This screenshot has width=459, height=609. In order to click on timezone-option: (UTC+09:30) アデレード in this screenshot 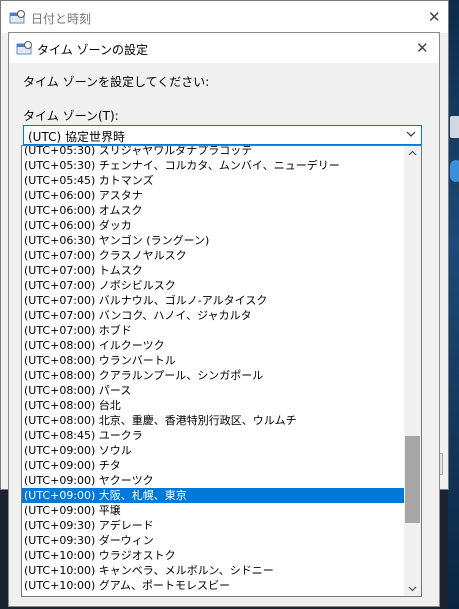, I will do `click(213, 525)`.